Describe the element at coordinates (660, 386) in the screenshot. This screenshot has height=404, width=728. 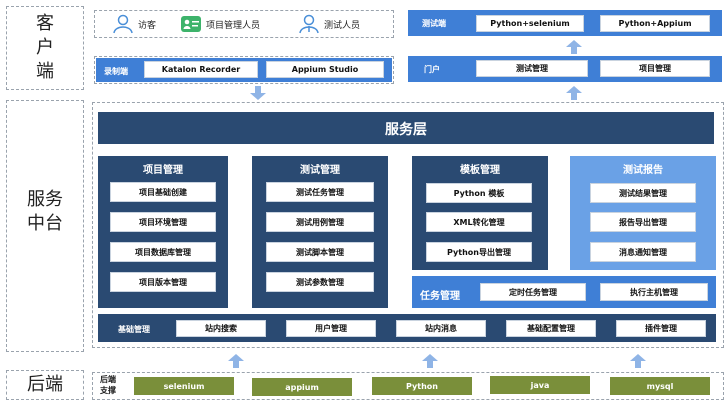
I see `backend-item: mysql` at that location.